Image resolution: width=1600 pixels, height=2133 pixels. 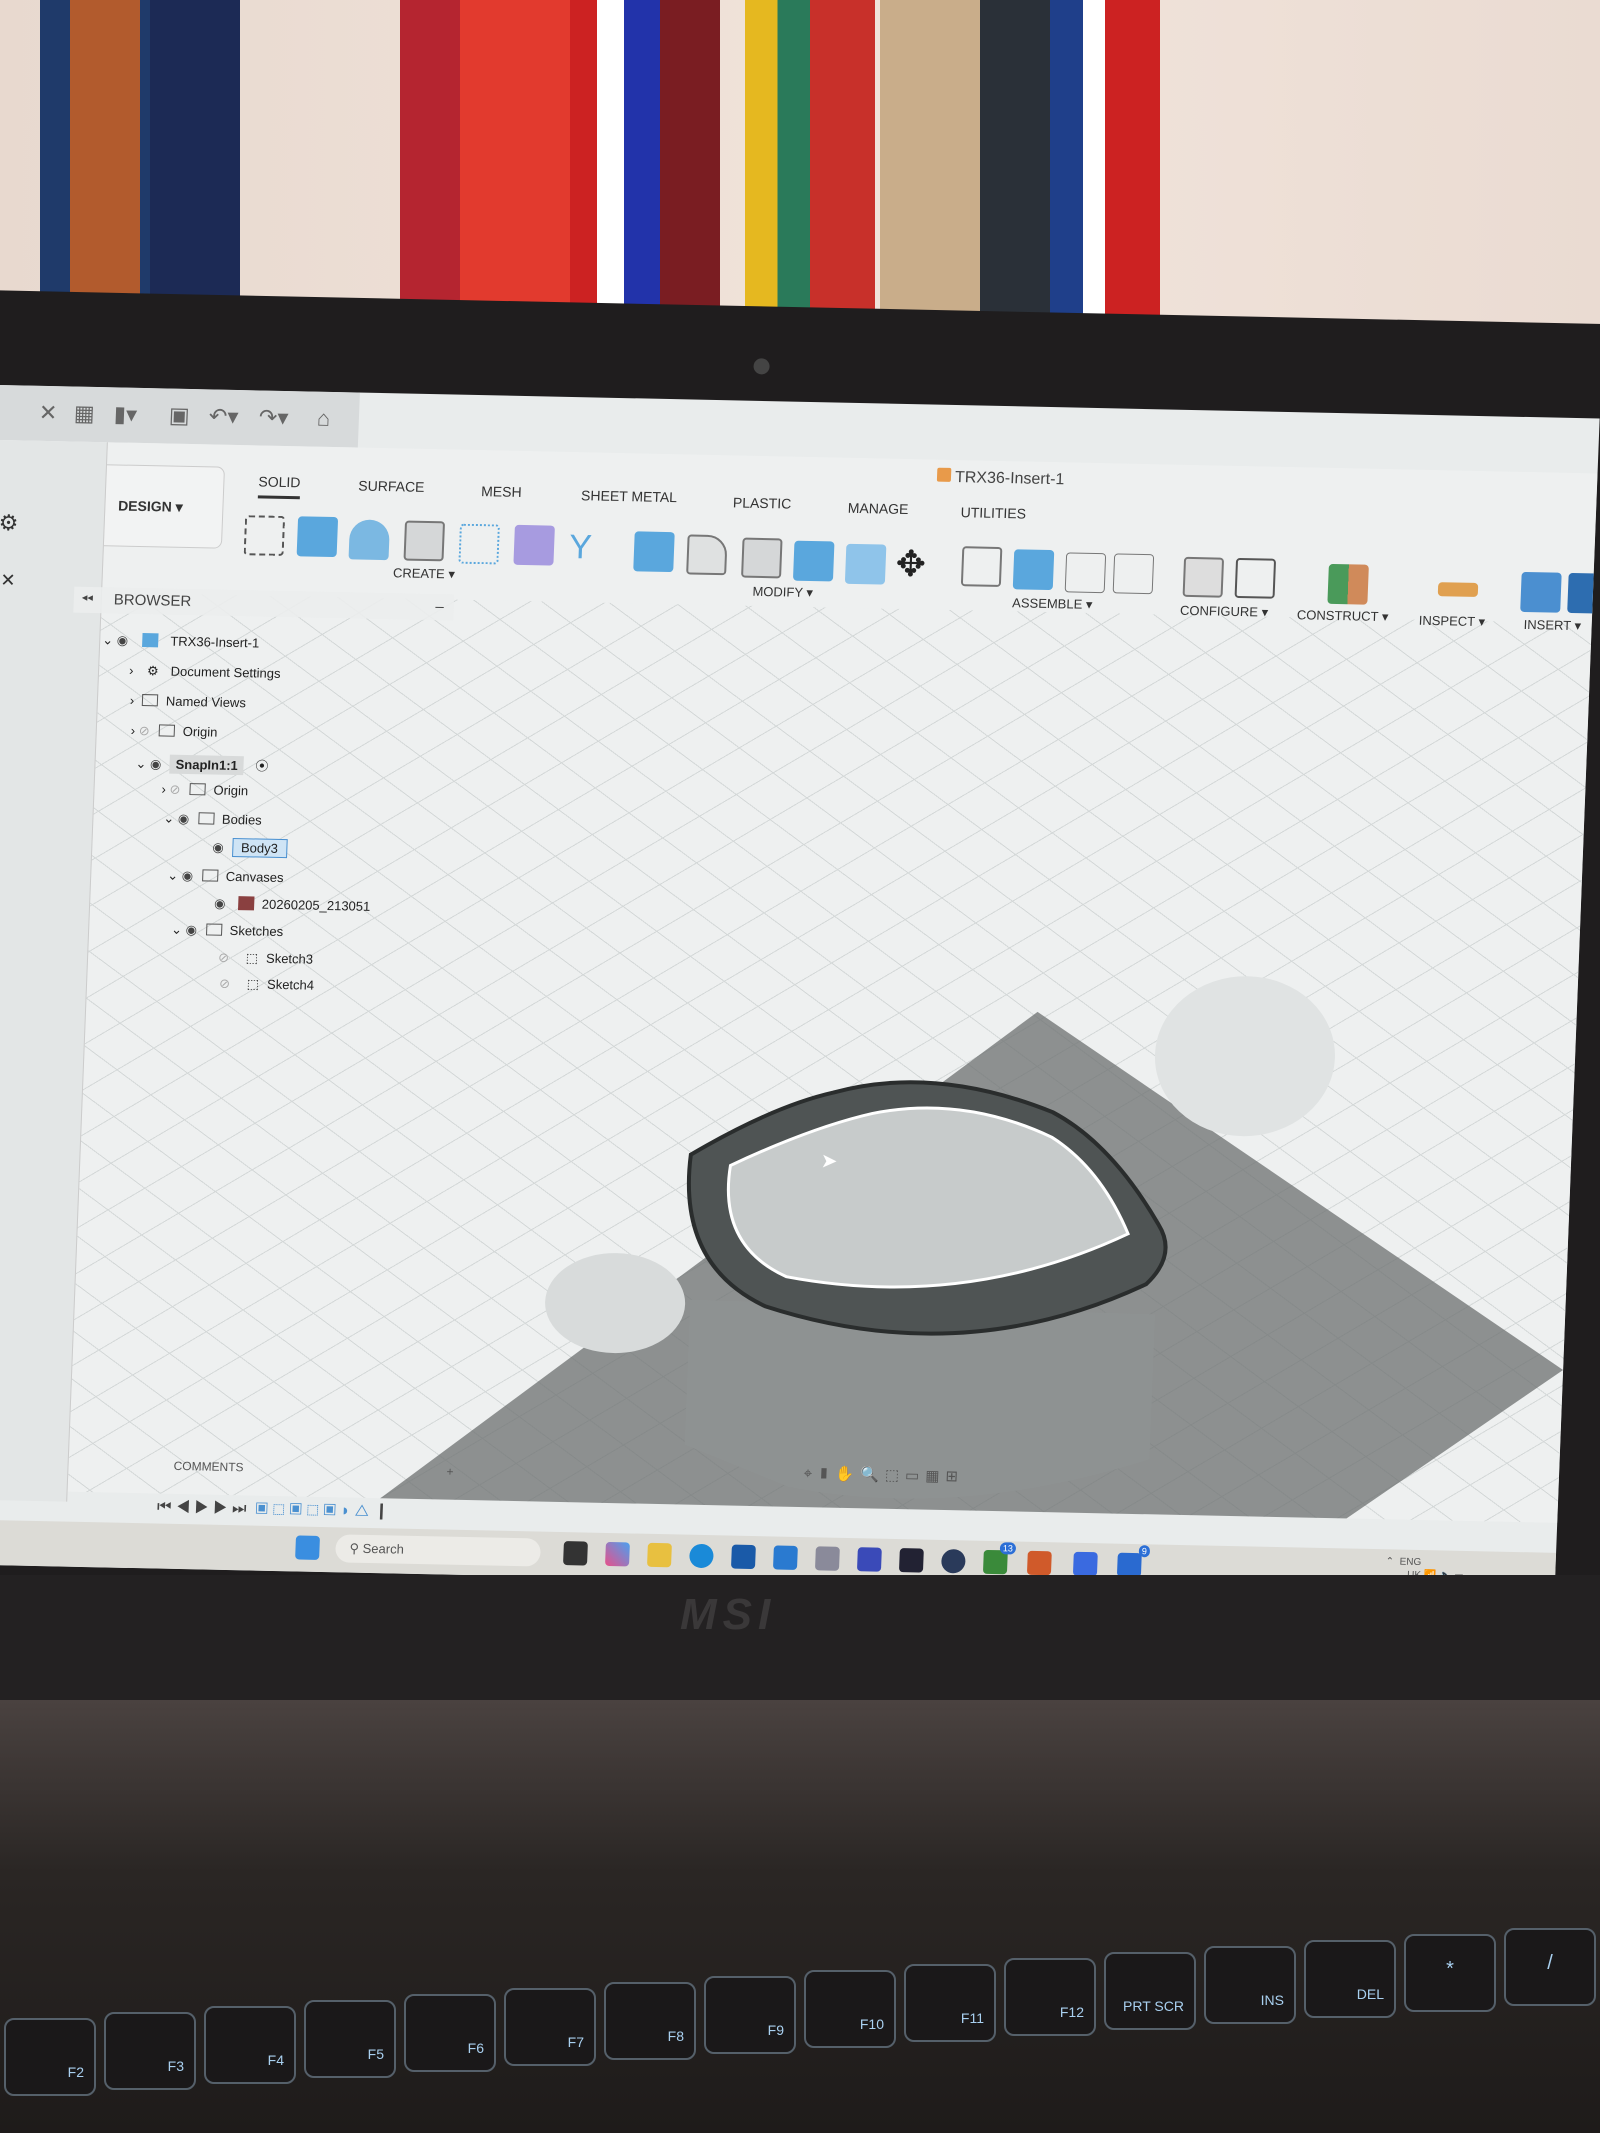 What do you see at coordinates (202, 764) in the screenshot?
I see `tree-snapin-component: ⌄ ◉ SnapIn1:1 ⦿` at bounding box center [202, 764].